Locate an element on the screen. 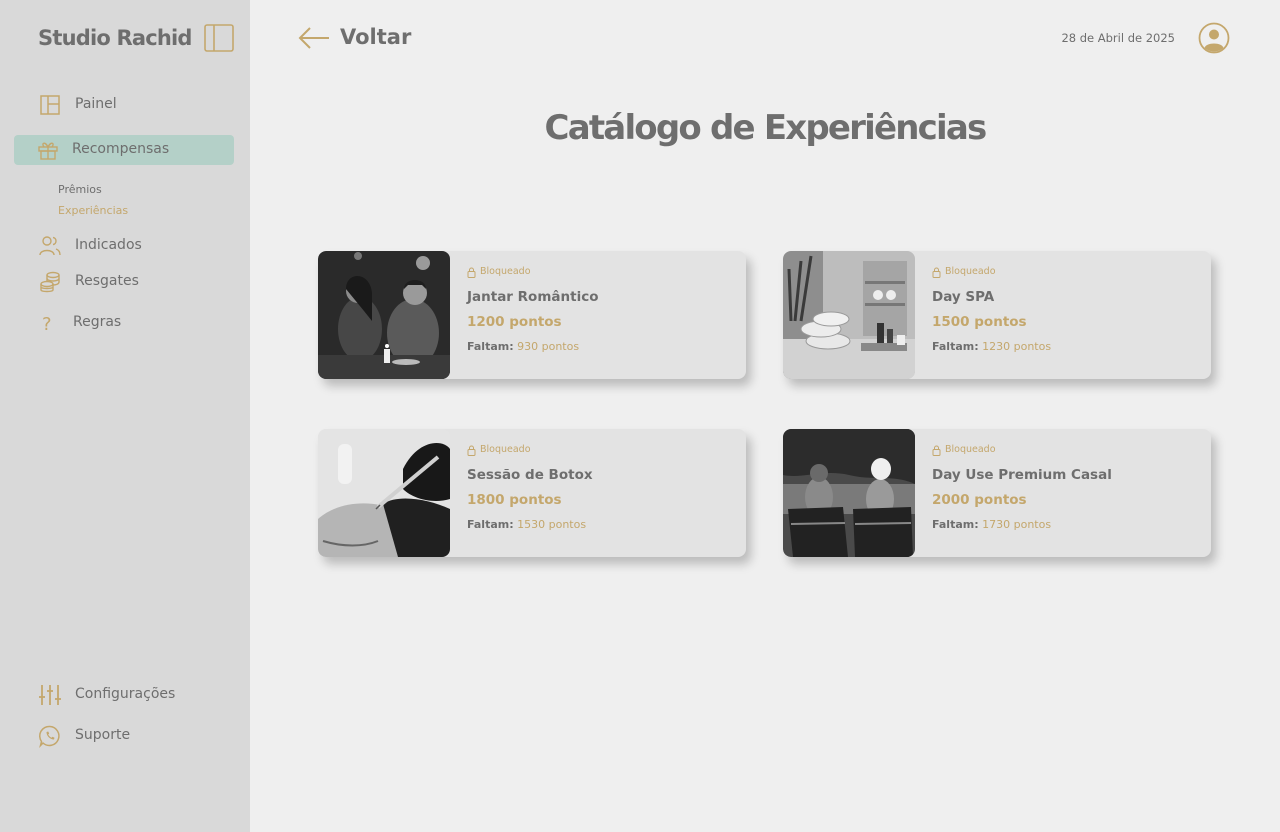 The image size is (1280, 832). arrow-left-icon is located at coordinates (313, 38).